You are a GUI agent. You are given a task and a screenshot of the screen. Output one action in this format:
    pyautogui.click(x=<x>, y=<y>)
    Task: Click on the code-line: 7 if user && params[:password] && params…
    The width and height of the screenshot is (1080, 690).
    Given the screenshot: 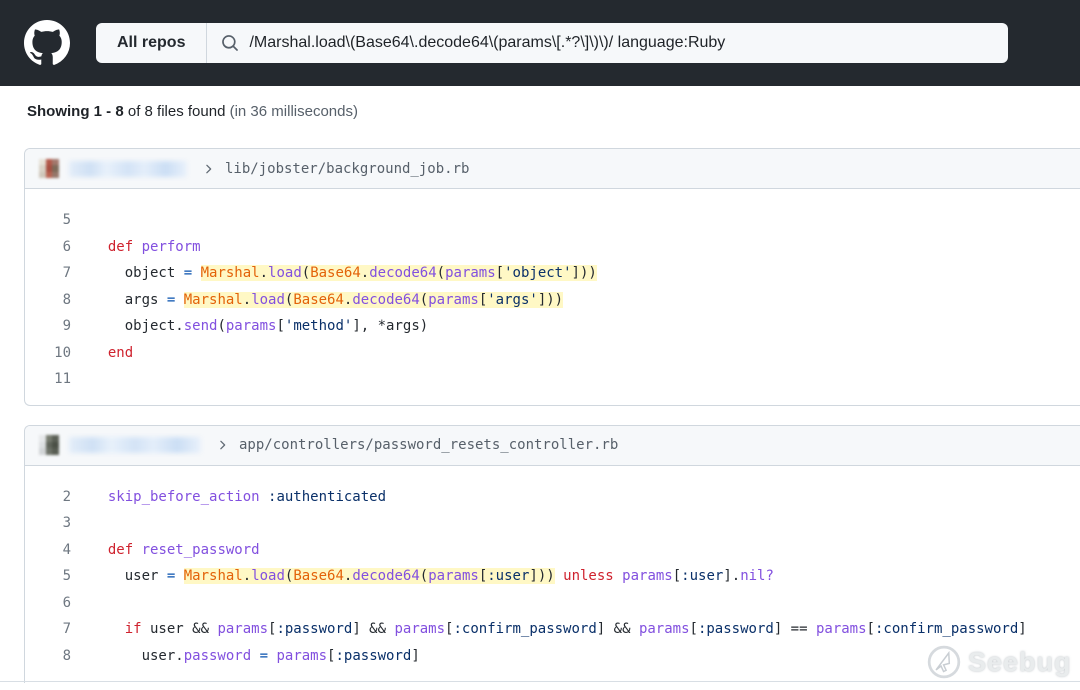 What is the action you would take?
    pyautogui.click(x=552, y=629)
    